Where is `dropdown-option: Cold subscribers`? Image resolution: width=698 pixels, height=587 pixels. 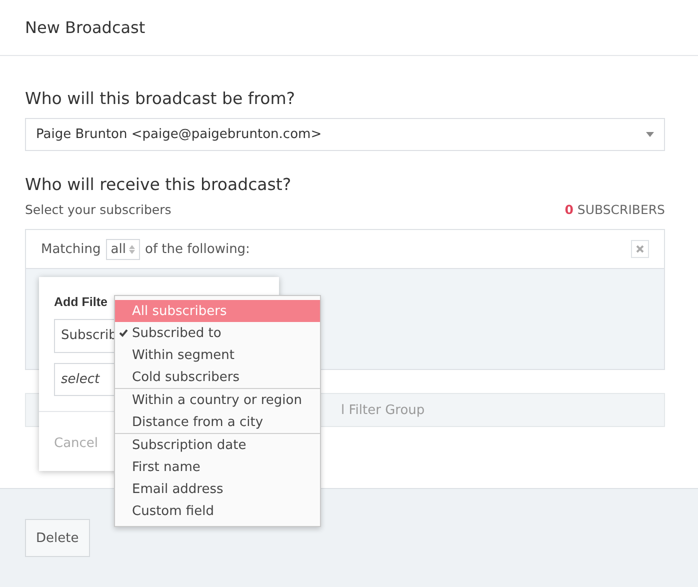 dropdown-option: Cold subscribers is located at coordinates (217, 377).